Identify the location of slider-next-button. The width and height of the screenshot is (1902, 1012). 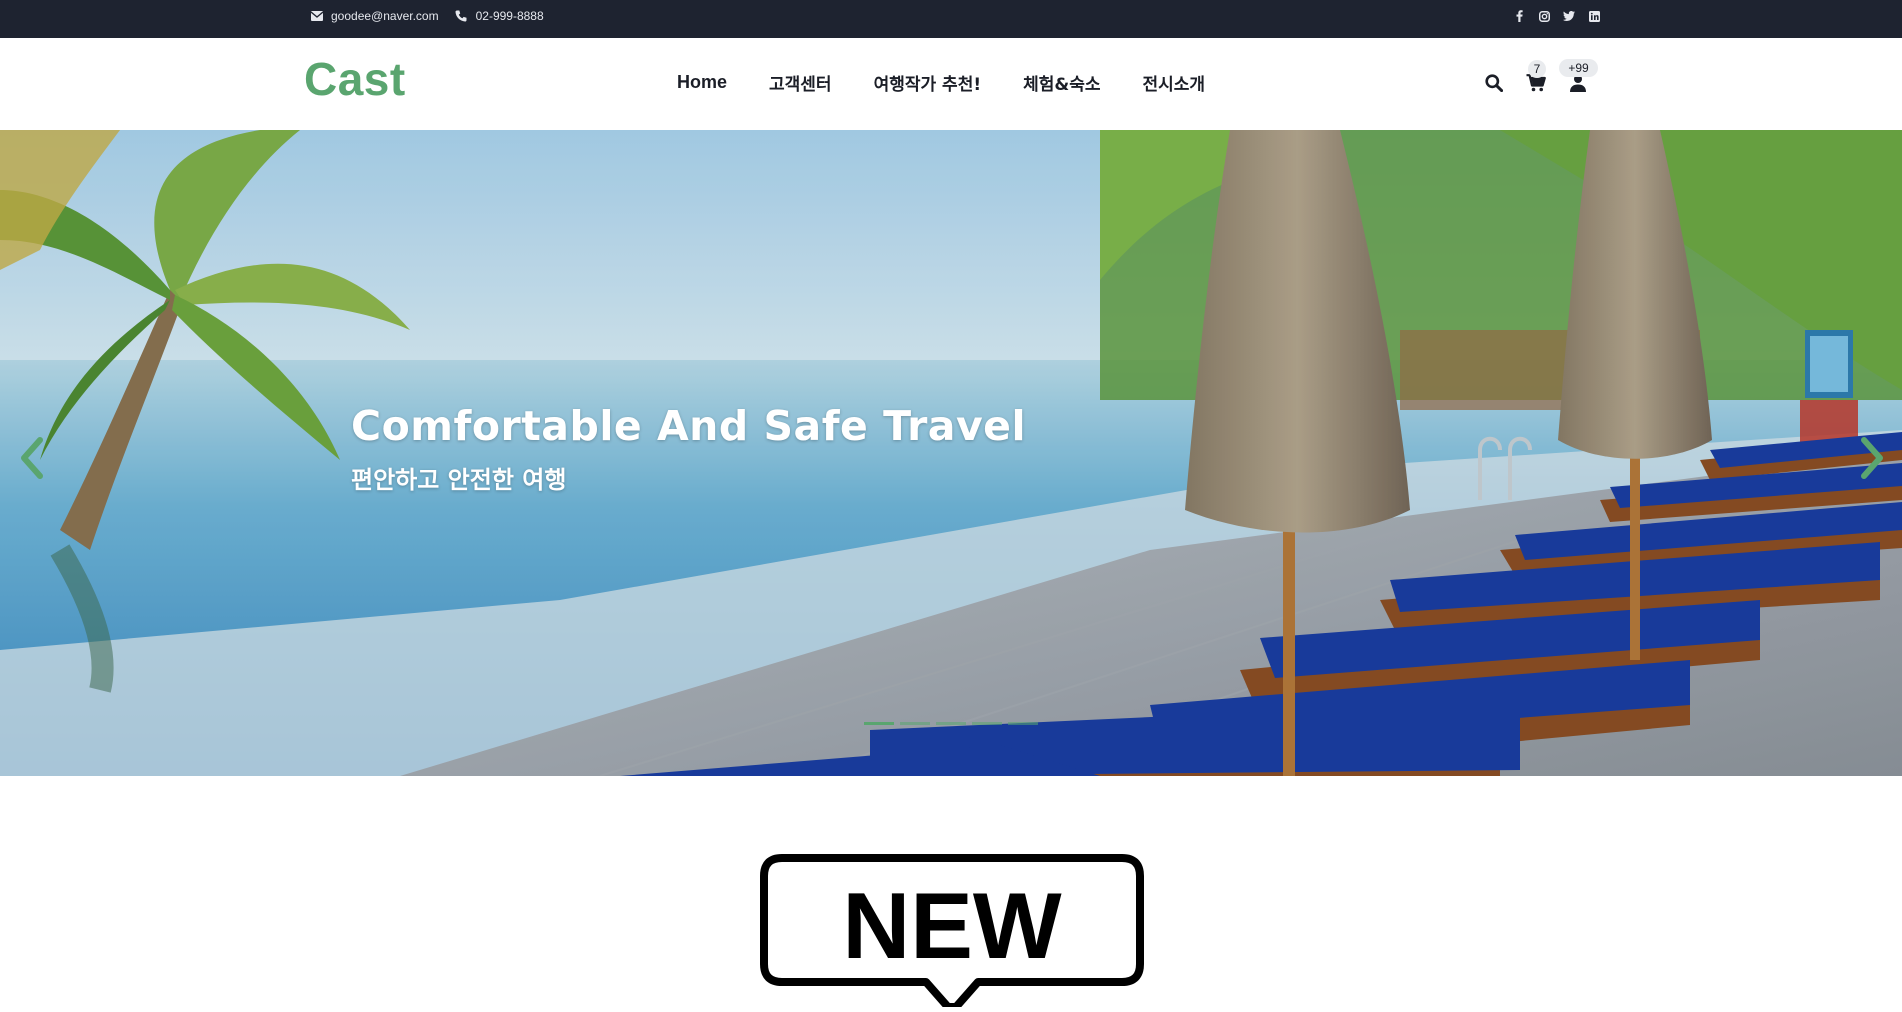
(1872, 458).